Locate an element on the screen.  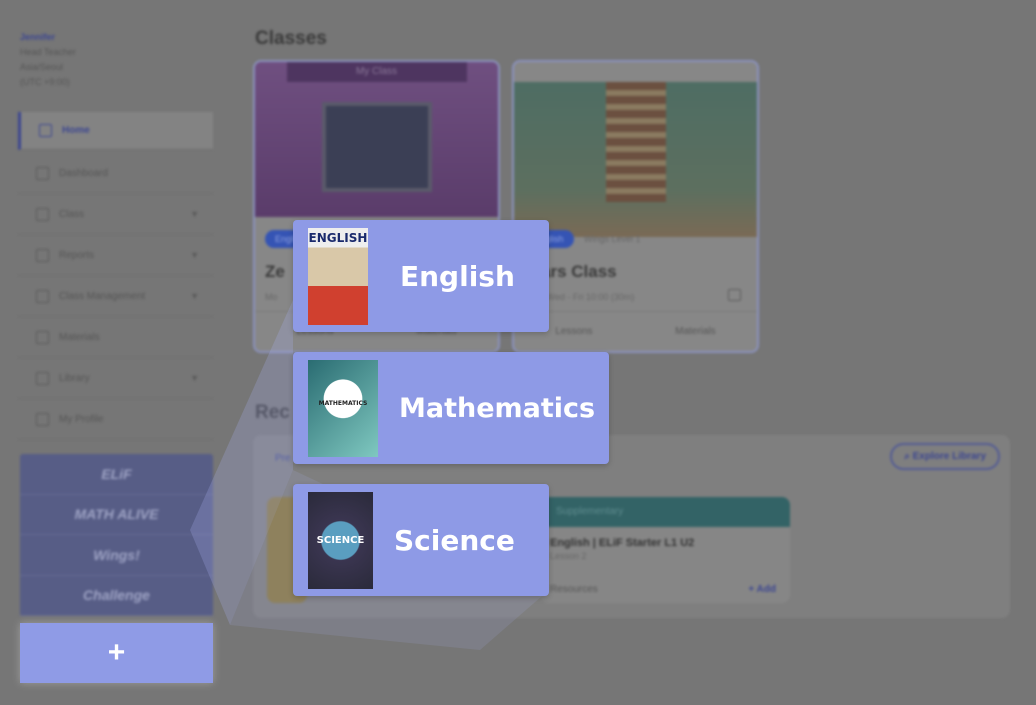
subject-label: Mathematics is located at coordinates (497, 408).